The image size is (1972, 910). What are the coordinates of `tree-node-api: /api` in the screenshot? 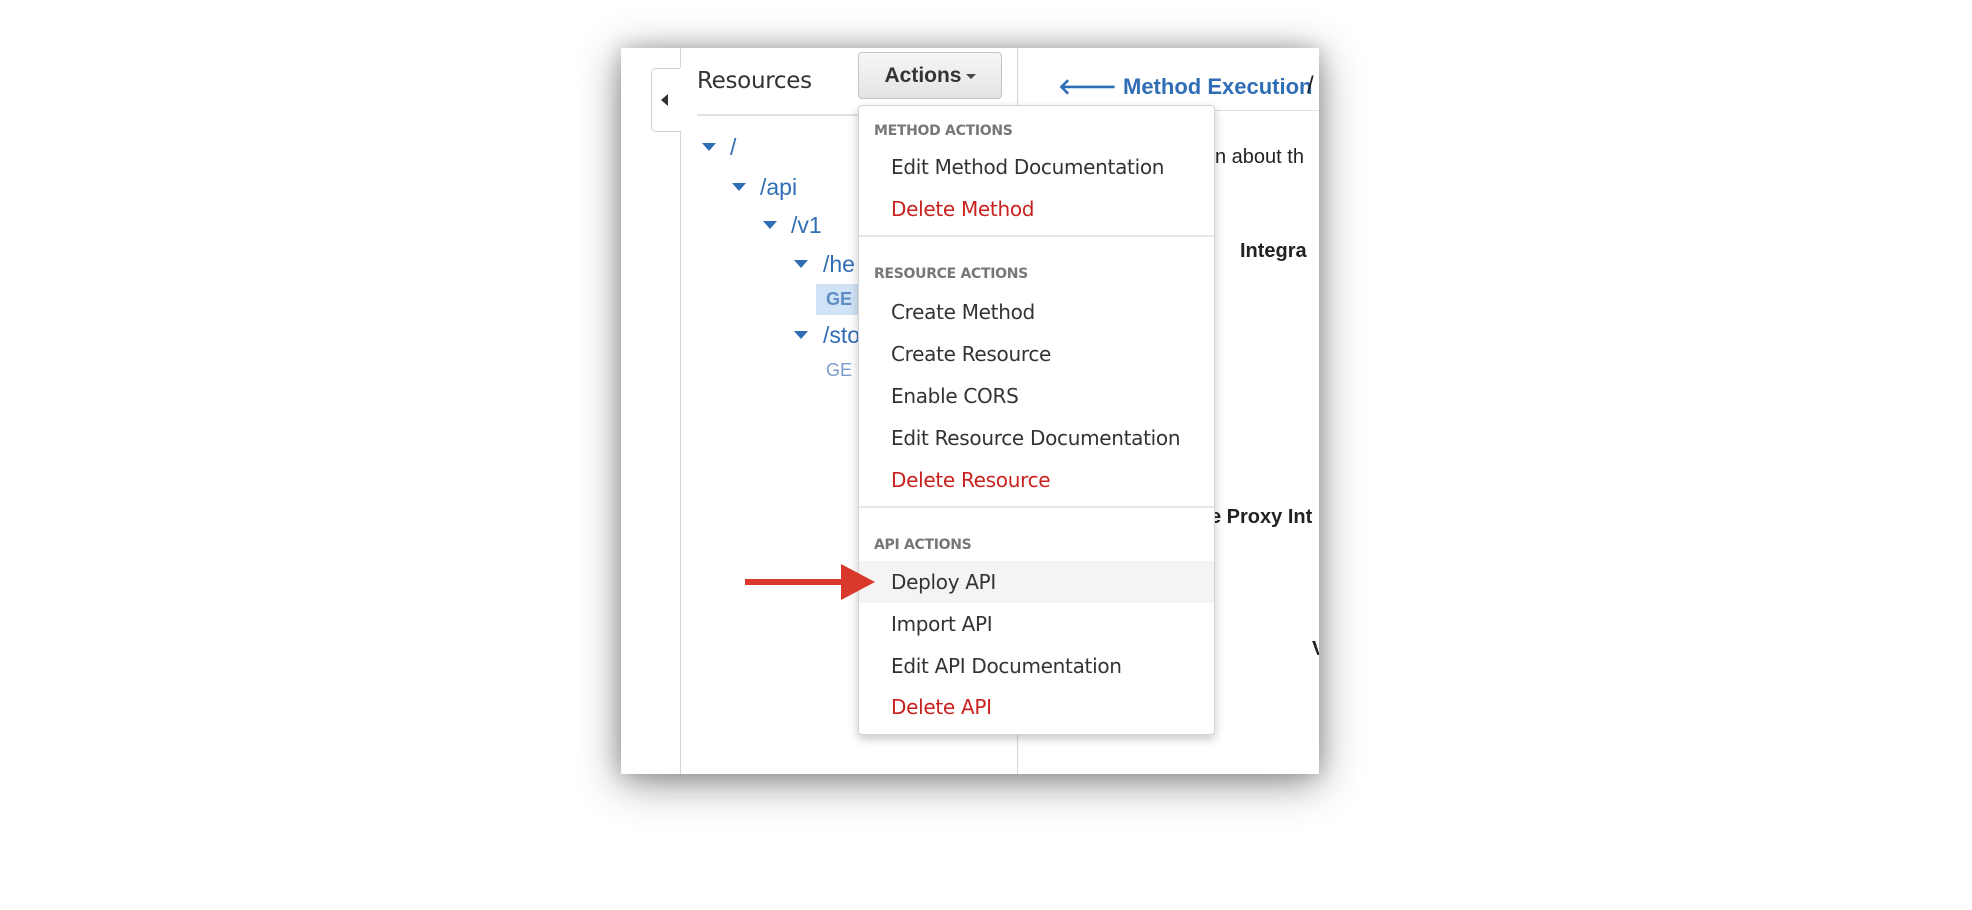 It's located at (772, 187).